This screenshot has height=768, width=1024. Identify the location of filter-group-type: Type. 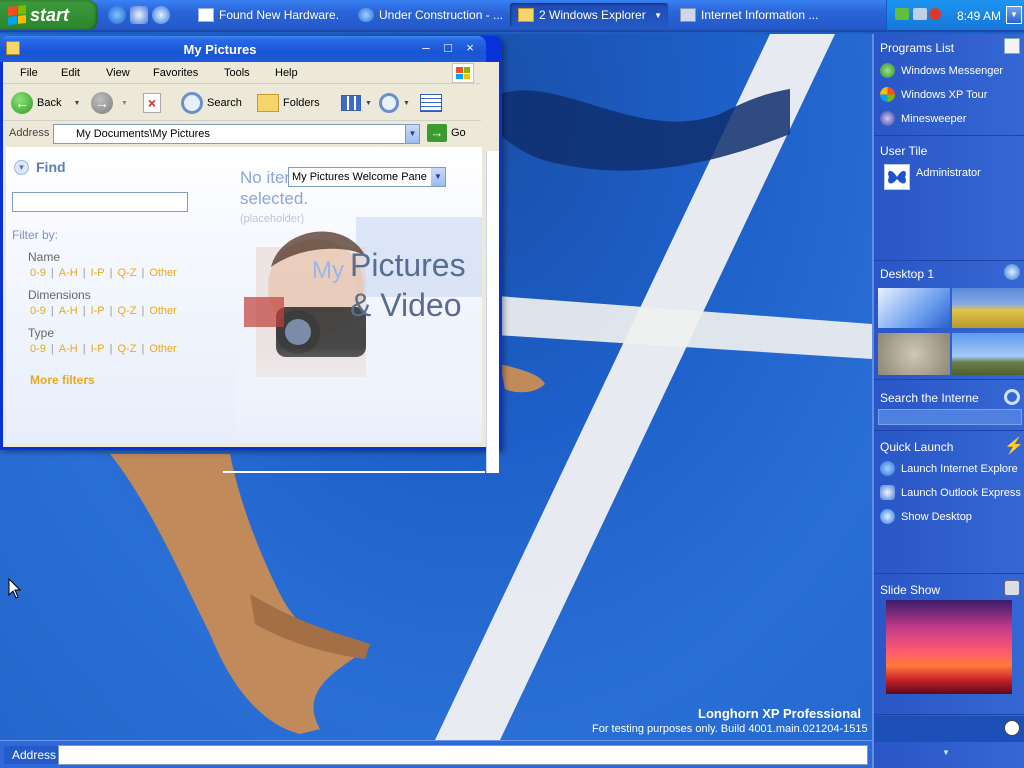
(41, 333).